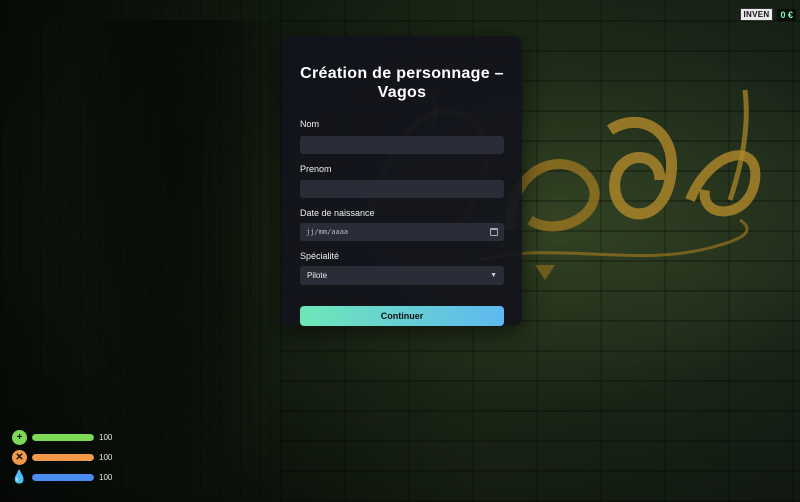  What do you see at coordinates (317, 275) in the screenshot?
I see `specialite-selected-value: Pilote` at bounding box center [317, 275].